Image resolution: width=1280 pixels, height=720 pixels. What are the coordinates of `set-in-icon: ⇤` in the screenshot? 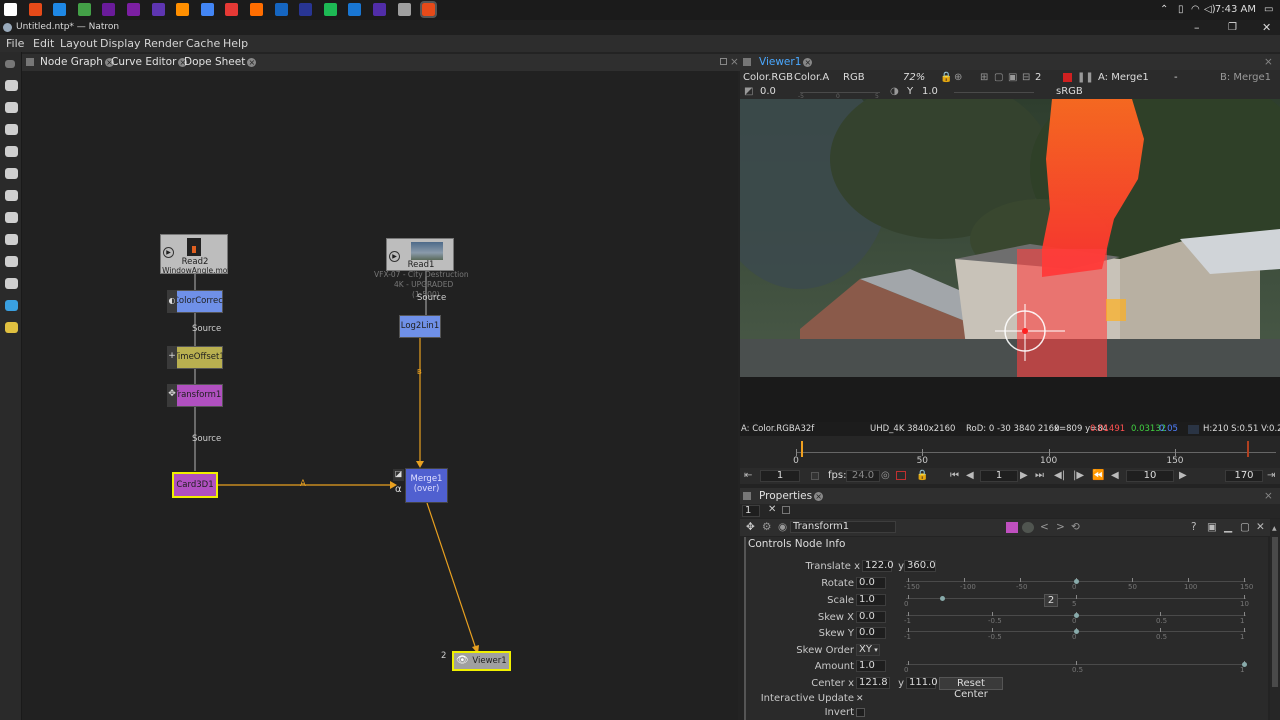 It's located at (748, 476).